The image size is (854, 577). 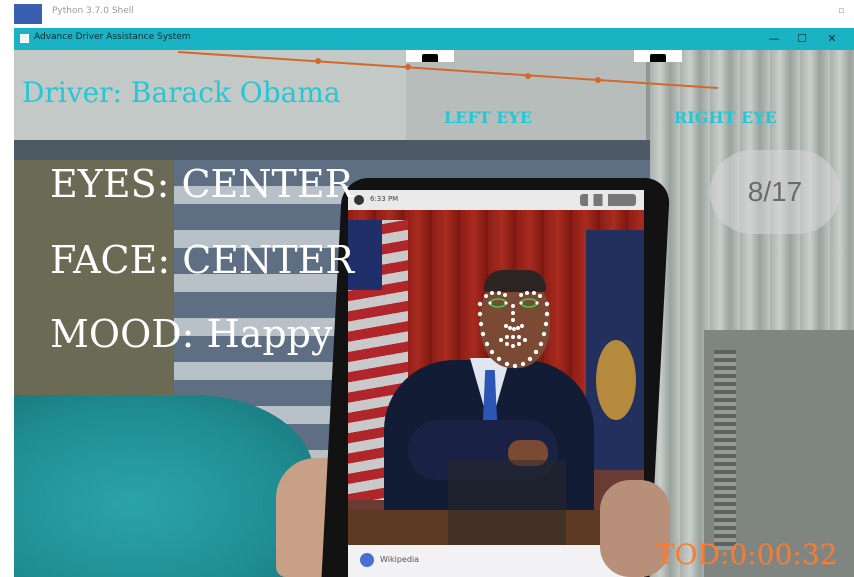 I want to click on slide-counter: 8/17, so click(x=775, y=192).